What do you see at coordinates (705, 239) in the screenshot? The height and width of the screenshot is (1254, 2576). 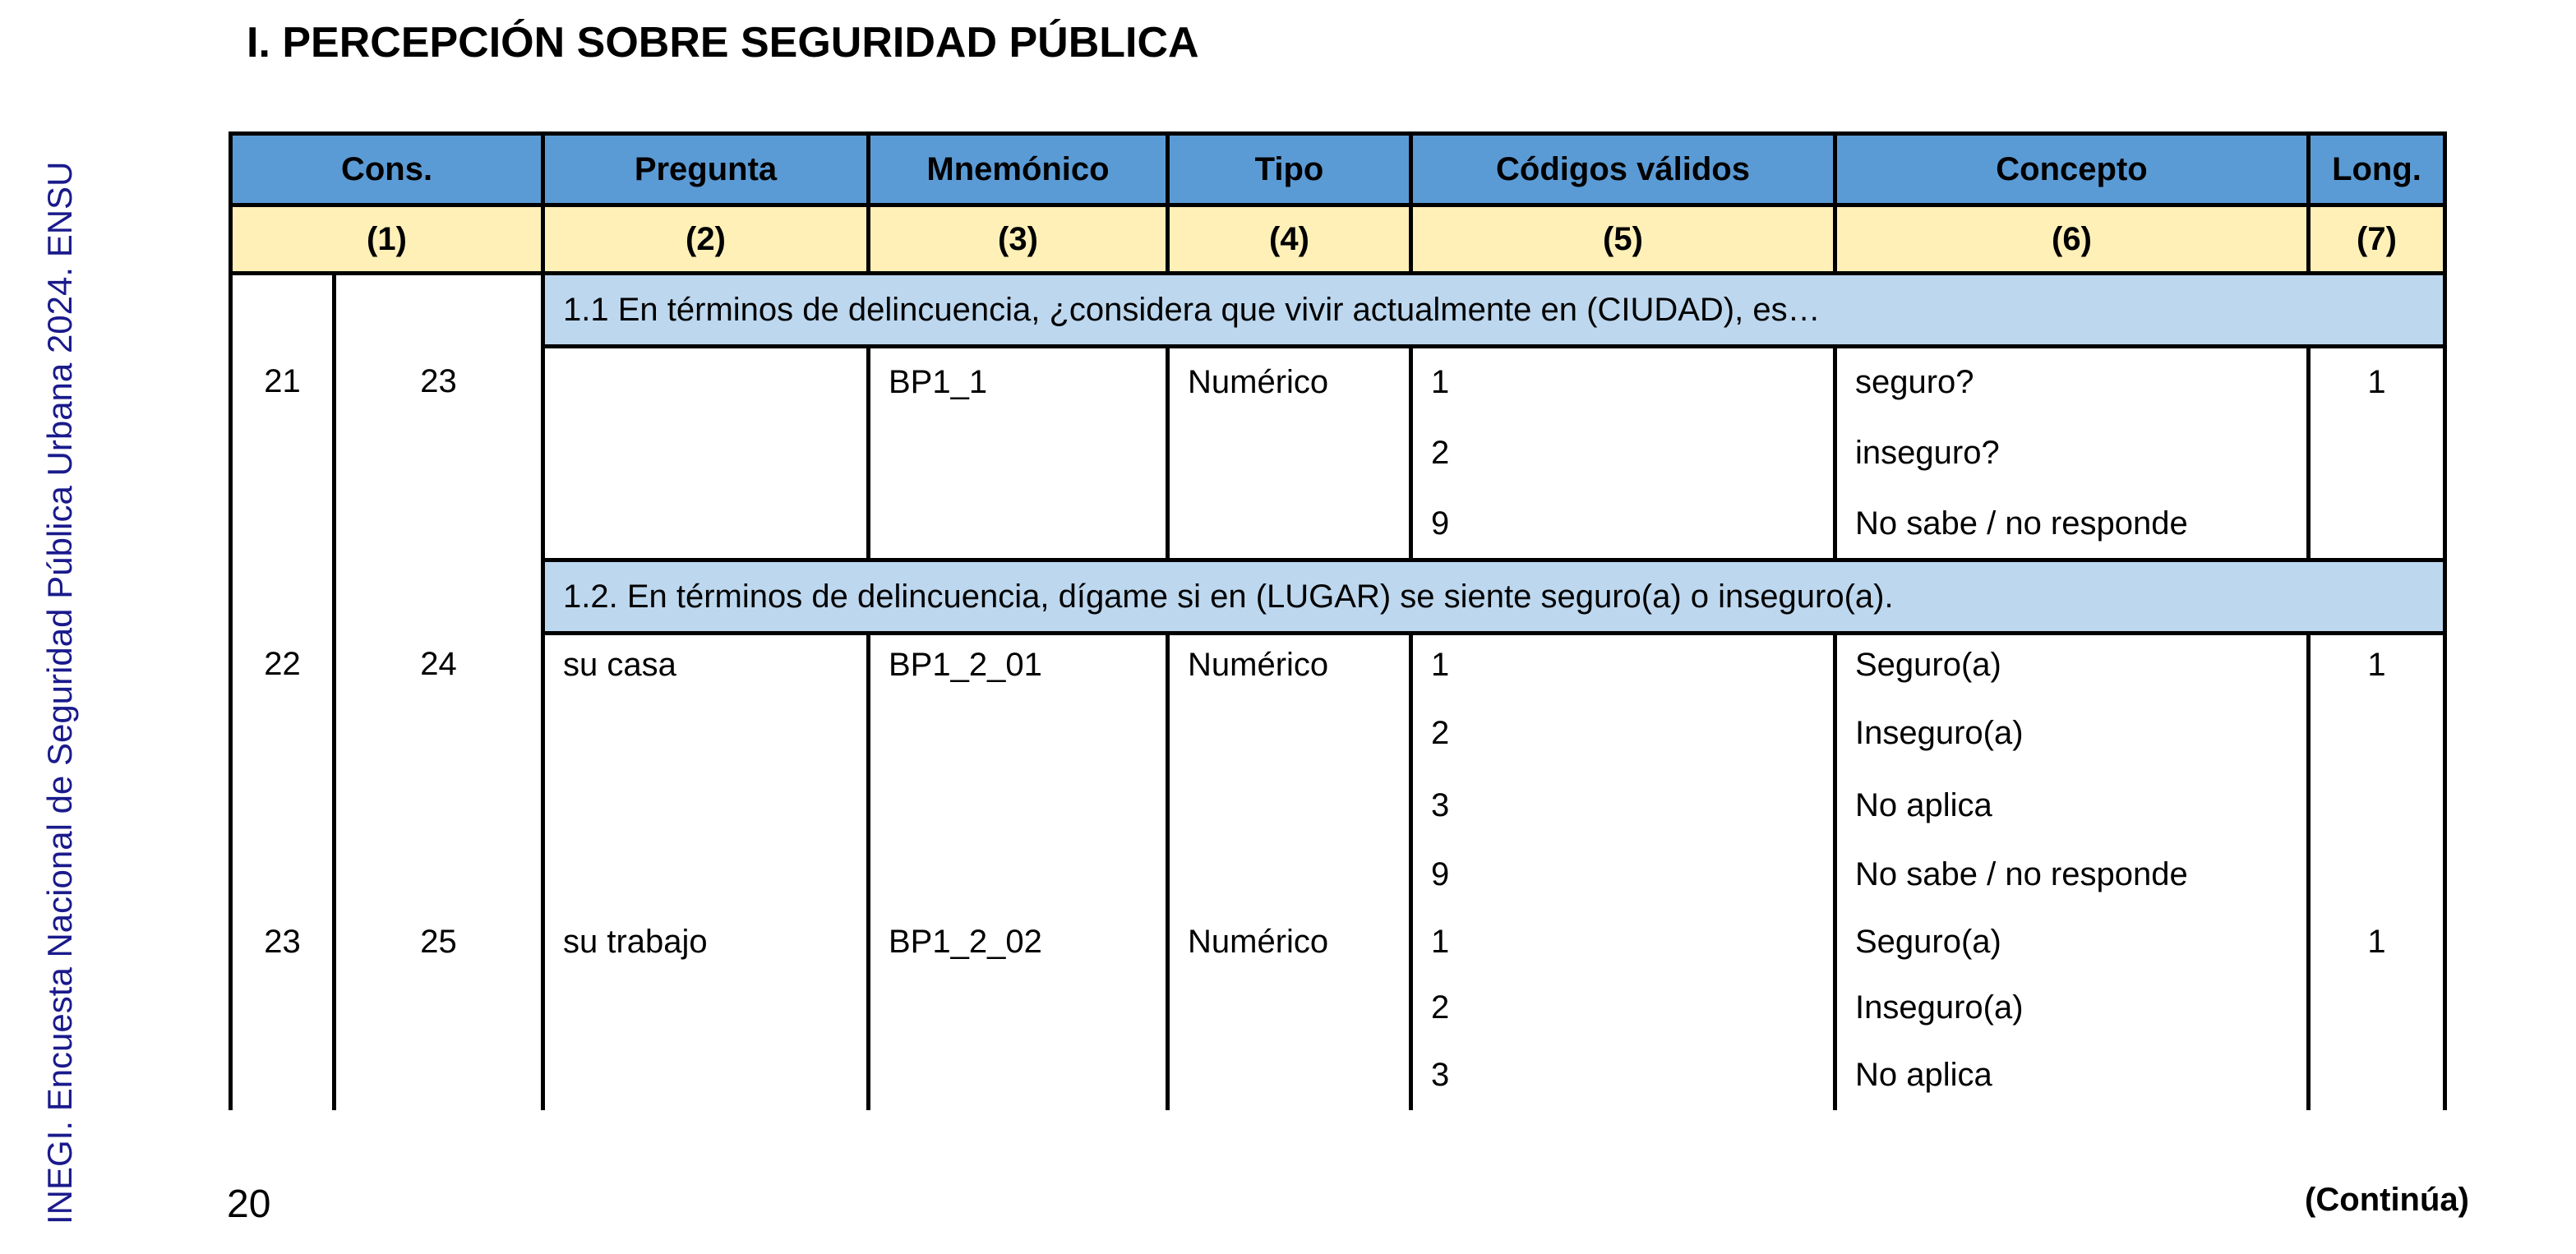 I see `header-number-2: (2)` at bounding box center [705, 239].